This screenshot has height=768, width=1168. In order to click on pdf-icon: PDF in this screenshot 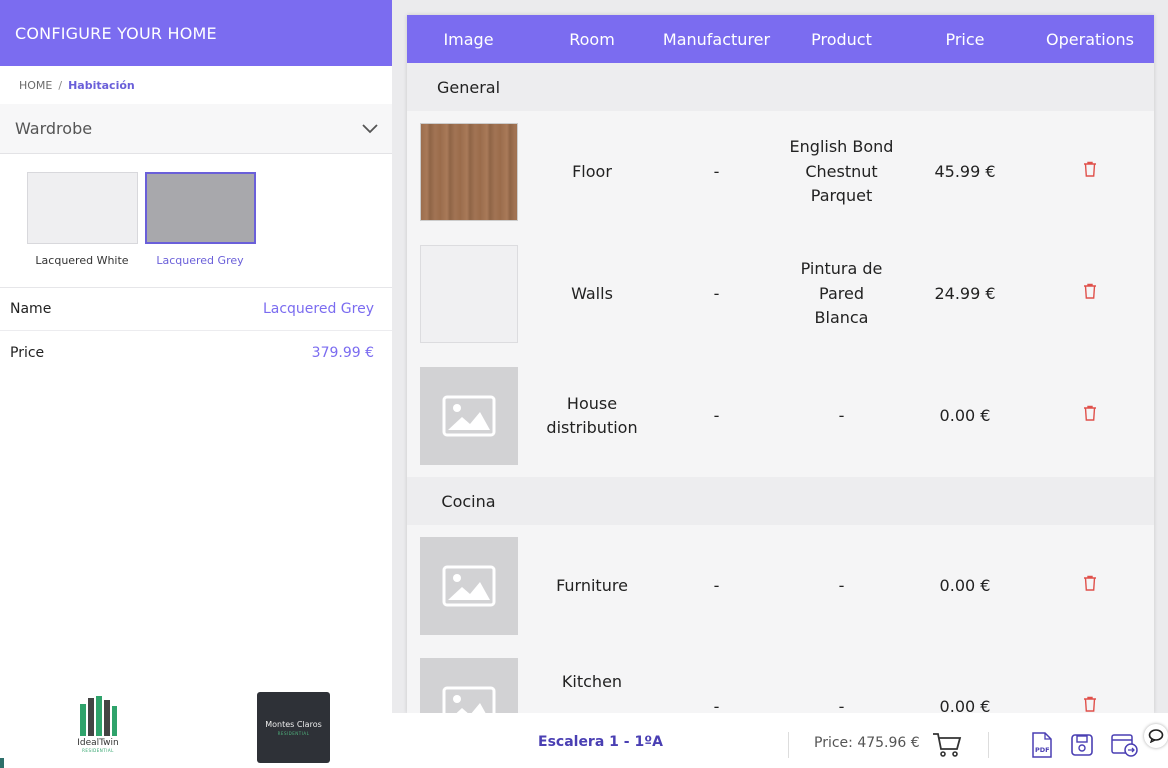, I will do `click(1042, 745)`.